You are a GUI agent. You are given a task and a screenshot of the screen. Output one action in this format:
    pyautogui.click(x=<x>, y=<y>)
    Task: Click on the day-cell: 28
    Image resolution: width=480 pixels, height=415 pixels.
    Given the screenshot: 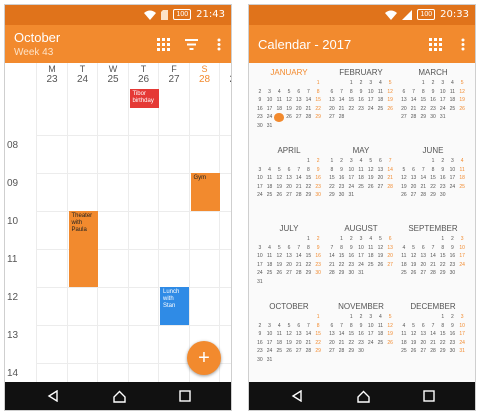 What is the action you would take?
    pyautogui.click(x=299, y=195)
    